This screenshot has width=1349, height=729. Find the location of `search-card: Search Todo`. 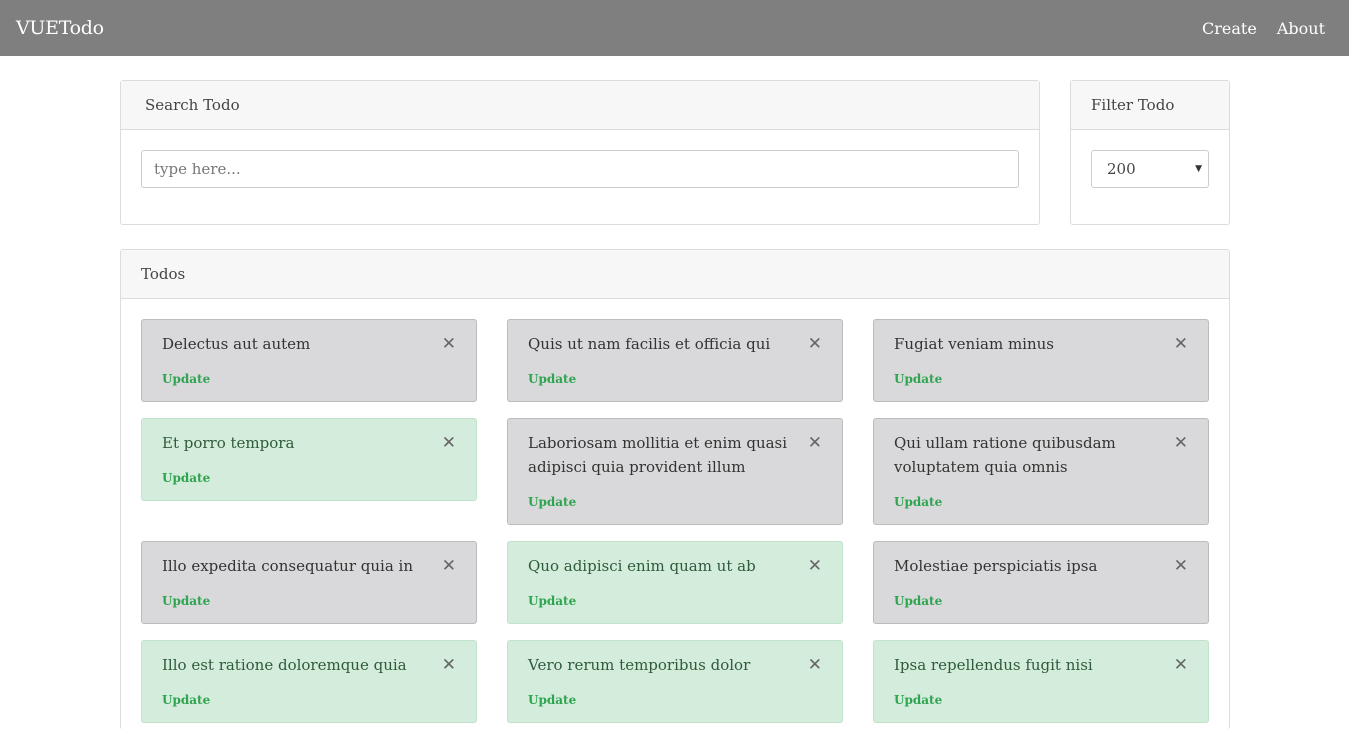

search-card: Search Todo is located at coordinates (580, 152).